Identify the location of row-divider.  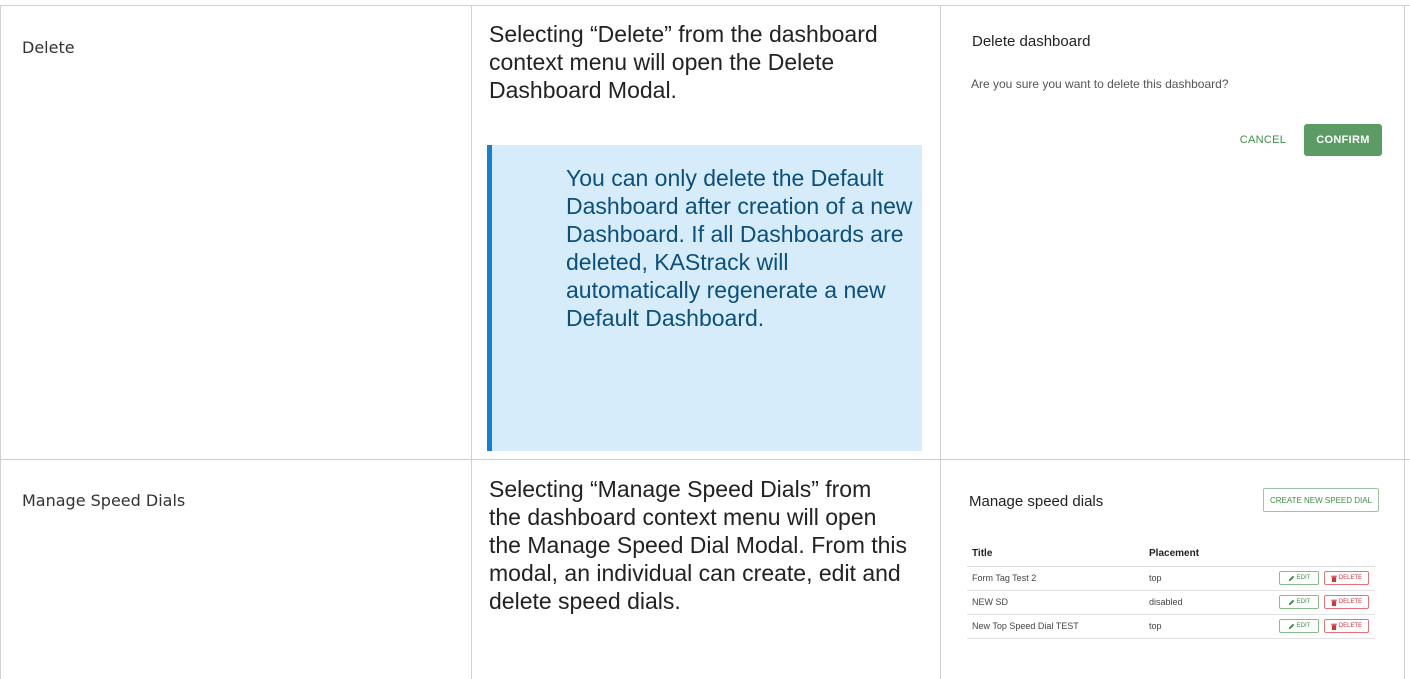
(705, 459).